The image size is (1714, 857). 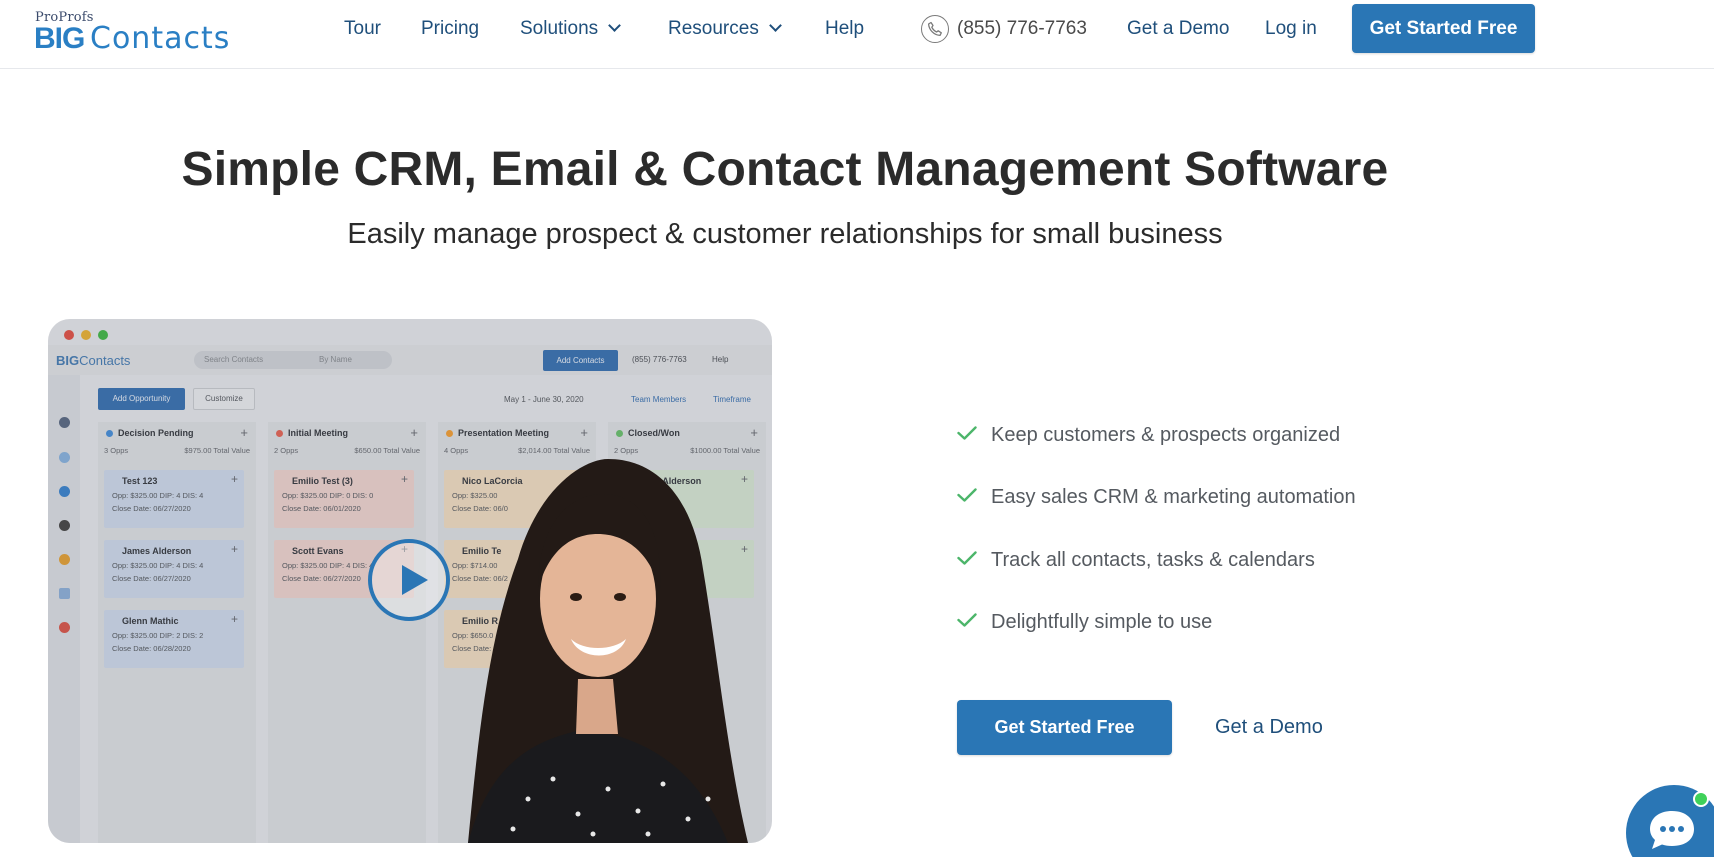 I want to click on nav-resources-label: Resources, so click(x=713, y=28).